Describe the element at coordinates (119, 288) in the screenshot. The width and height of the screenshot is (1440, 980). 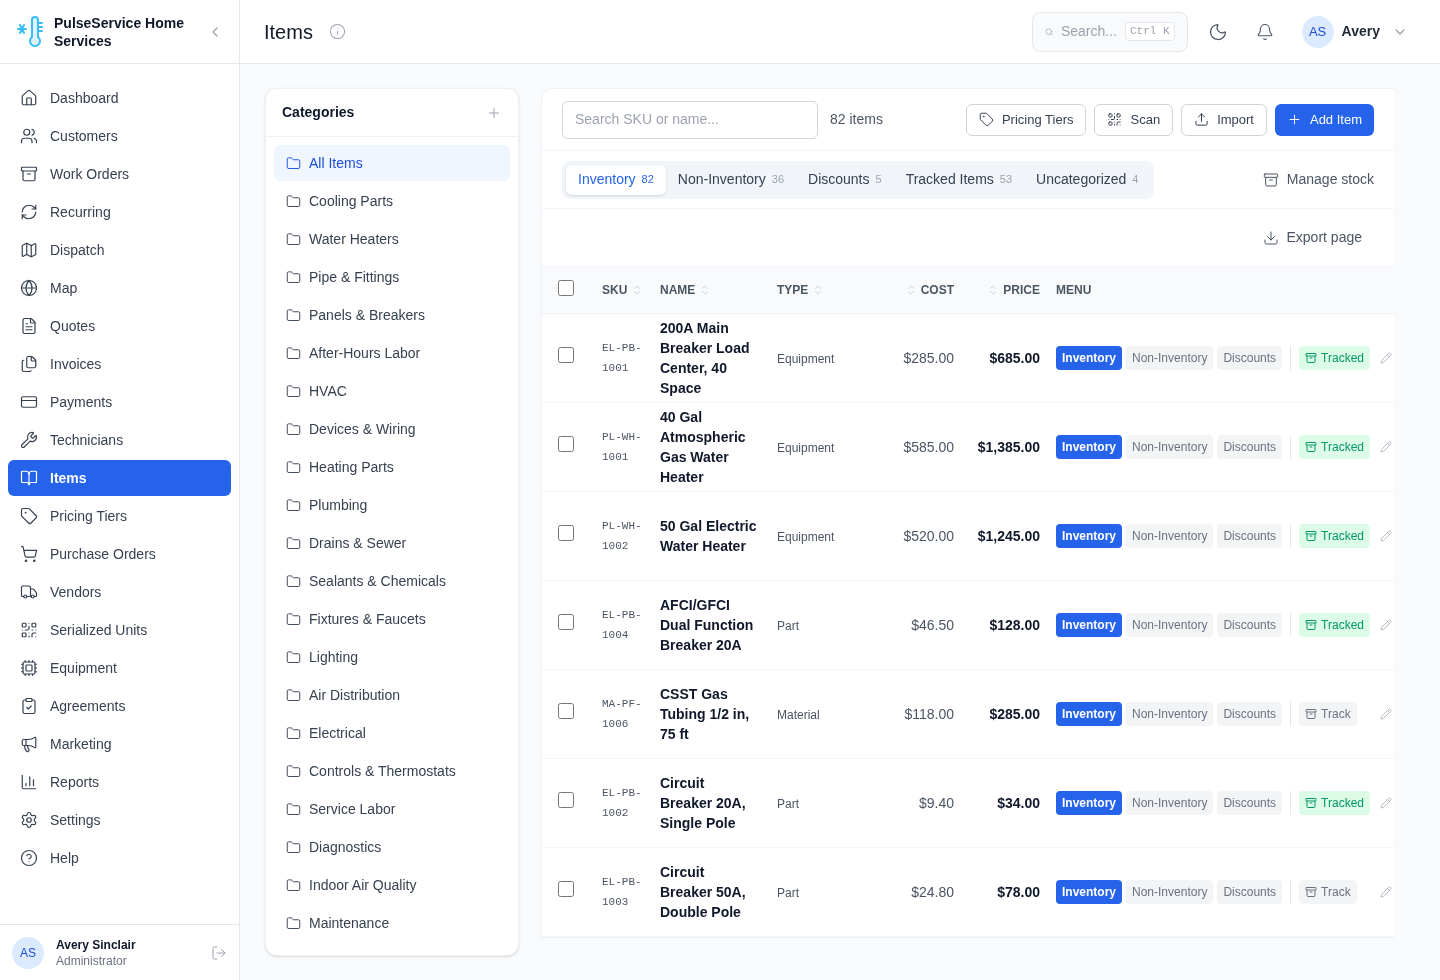
I see `nav-item: Map` at that location.